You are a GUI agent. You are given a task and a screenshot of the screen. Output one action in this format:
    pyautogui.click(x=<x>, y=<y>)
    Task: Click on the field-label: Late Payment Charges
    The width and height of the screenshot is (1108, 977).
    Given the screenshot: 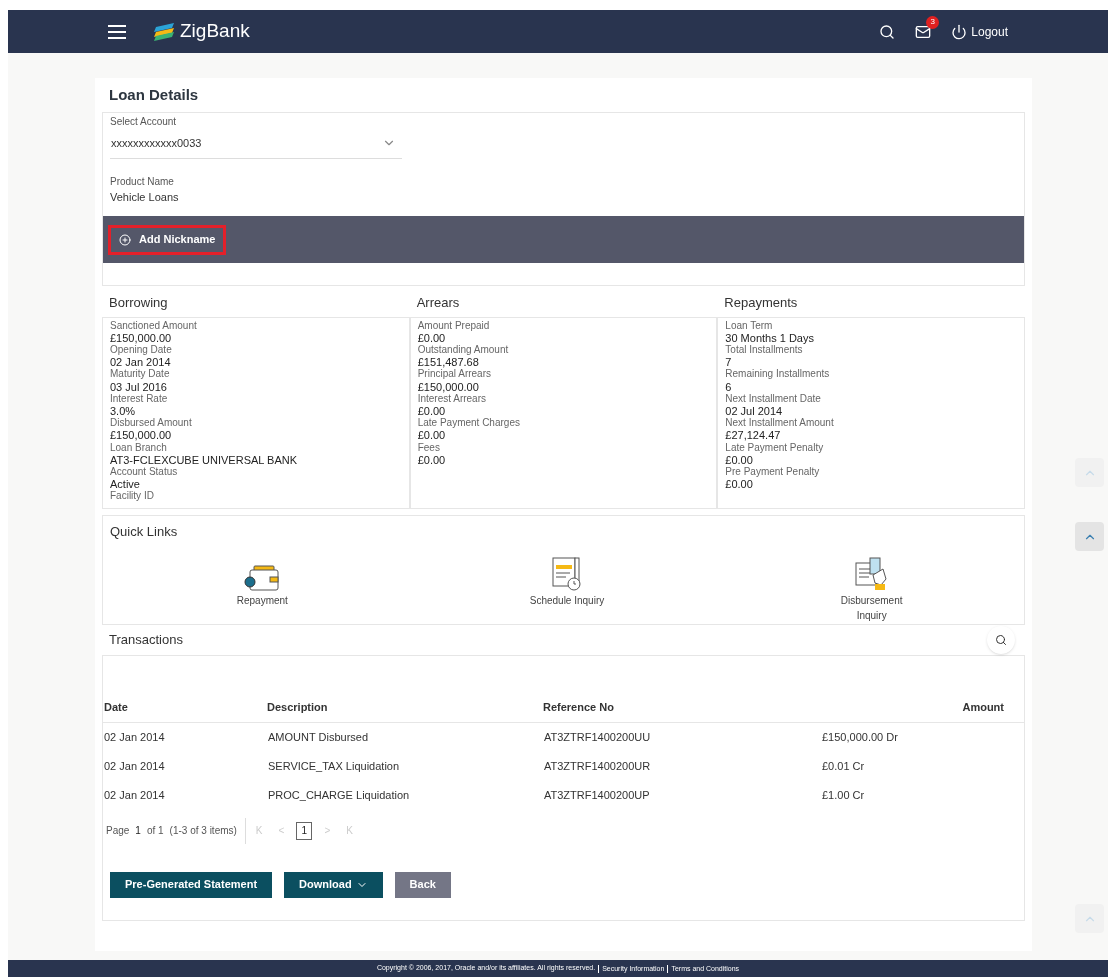 What is the action you would take?
    pyautogui.click(x=469, y=423)
    